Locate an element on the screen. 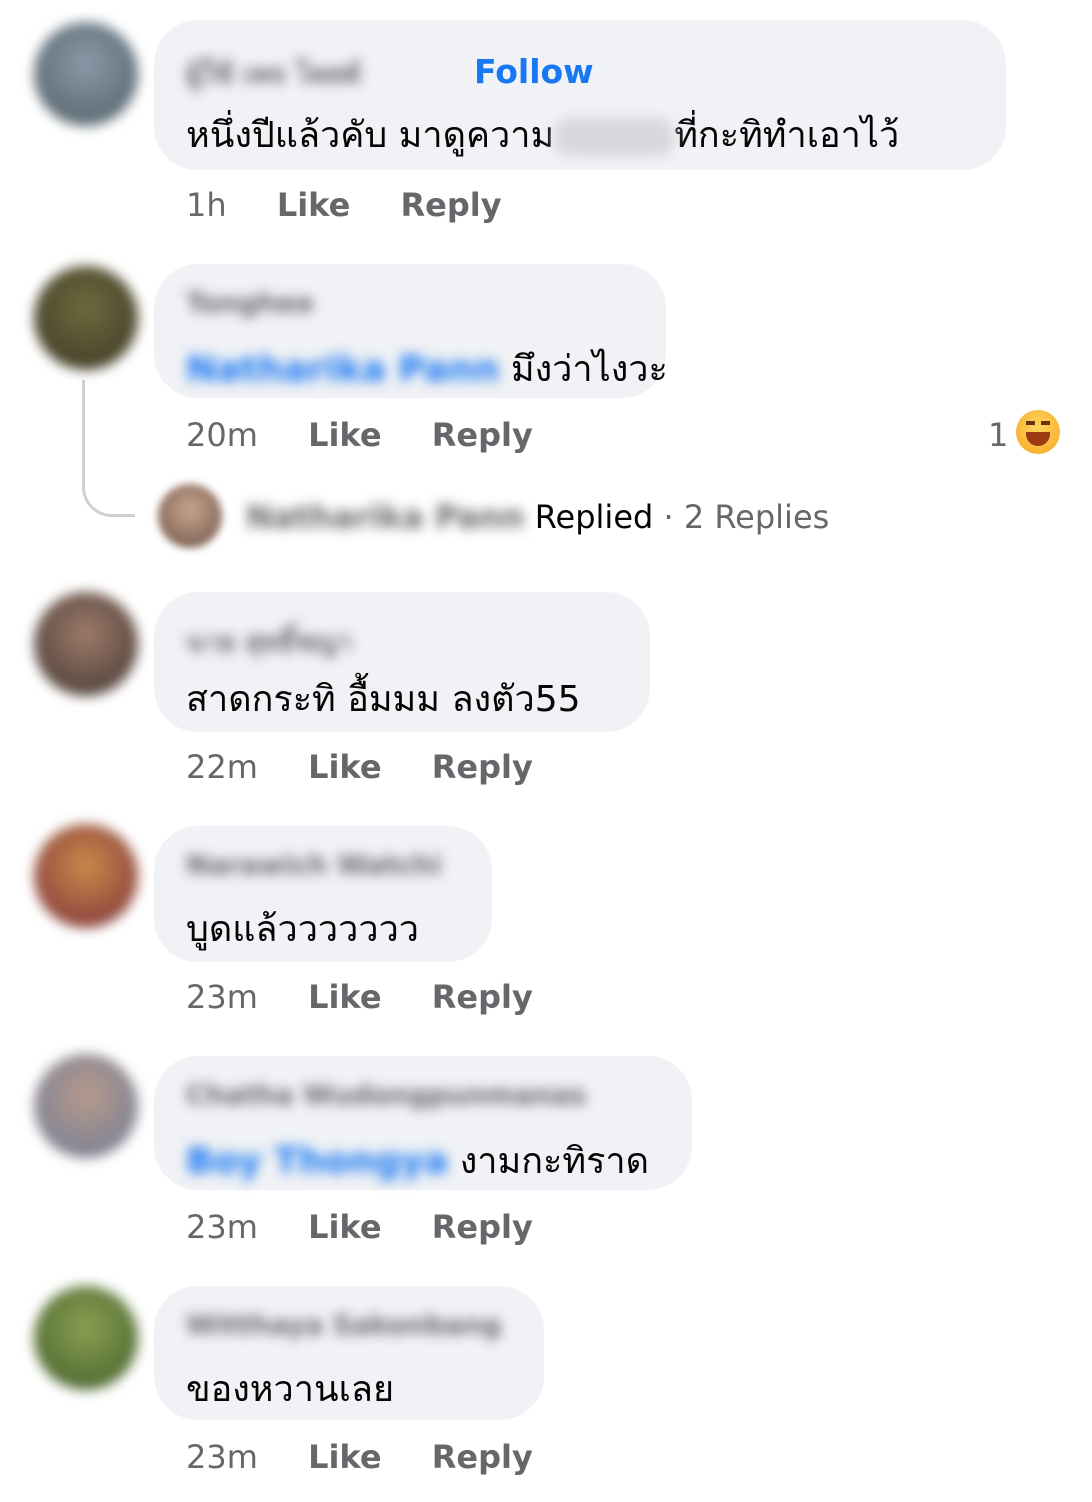 Image resolution: width=1092 pixels, height=1502 pixels. replied-label: Replied is located at coordinates (594, 517).